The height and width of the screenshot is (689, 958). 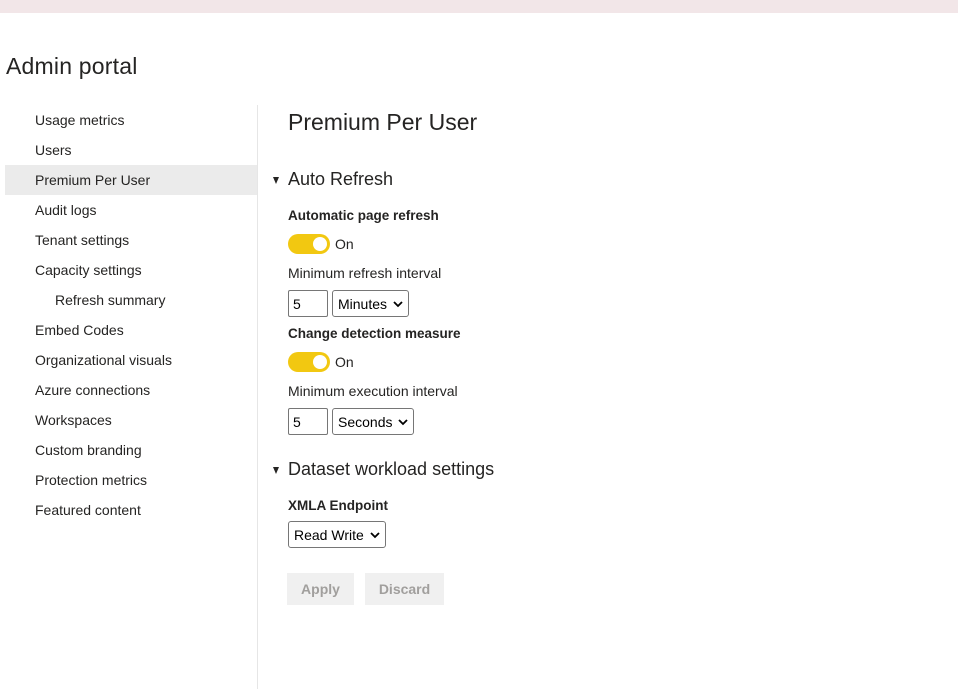 I want to click on execution-interval-row: Seconds, so click(x=351, y=421).